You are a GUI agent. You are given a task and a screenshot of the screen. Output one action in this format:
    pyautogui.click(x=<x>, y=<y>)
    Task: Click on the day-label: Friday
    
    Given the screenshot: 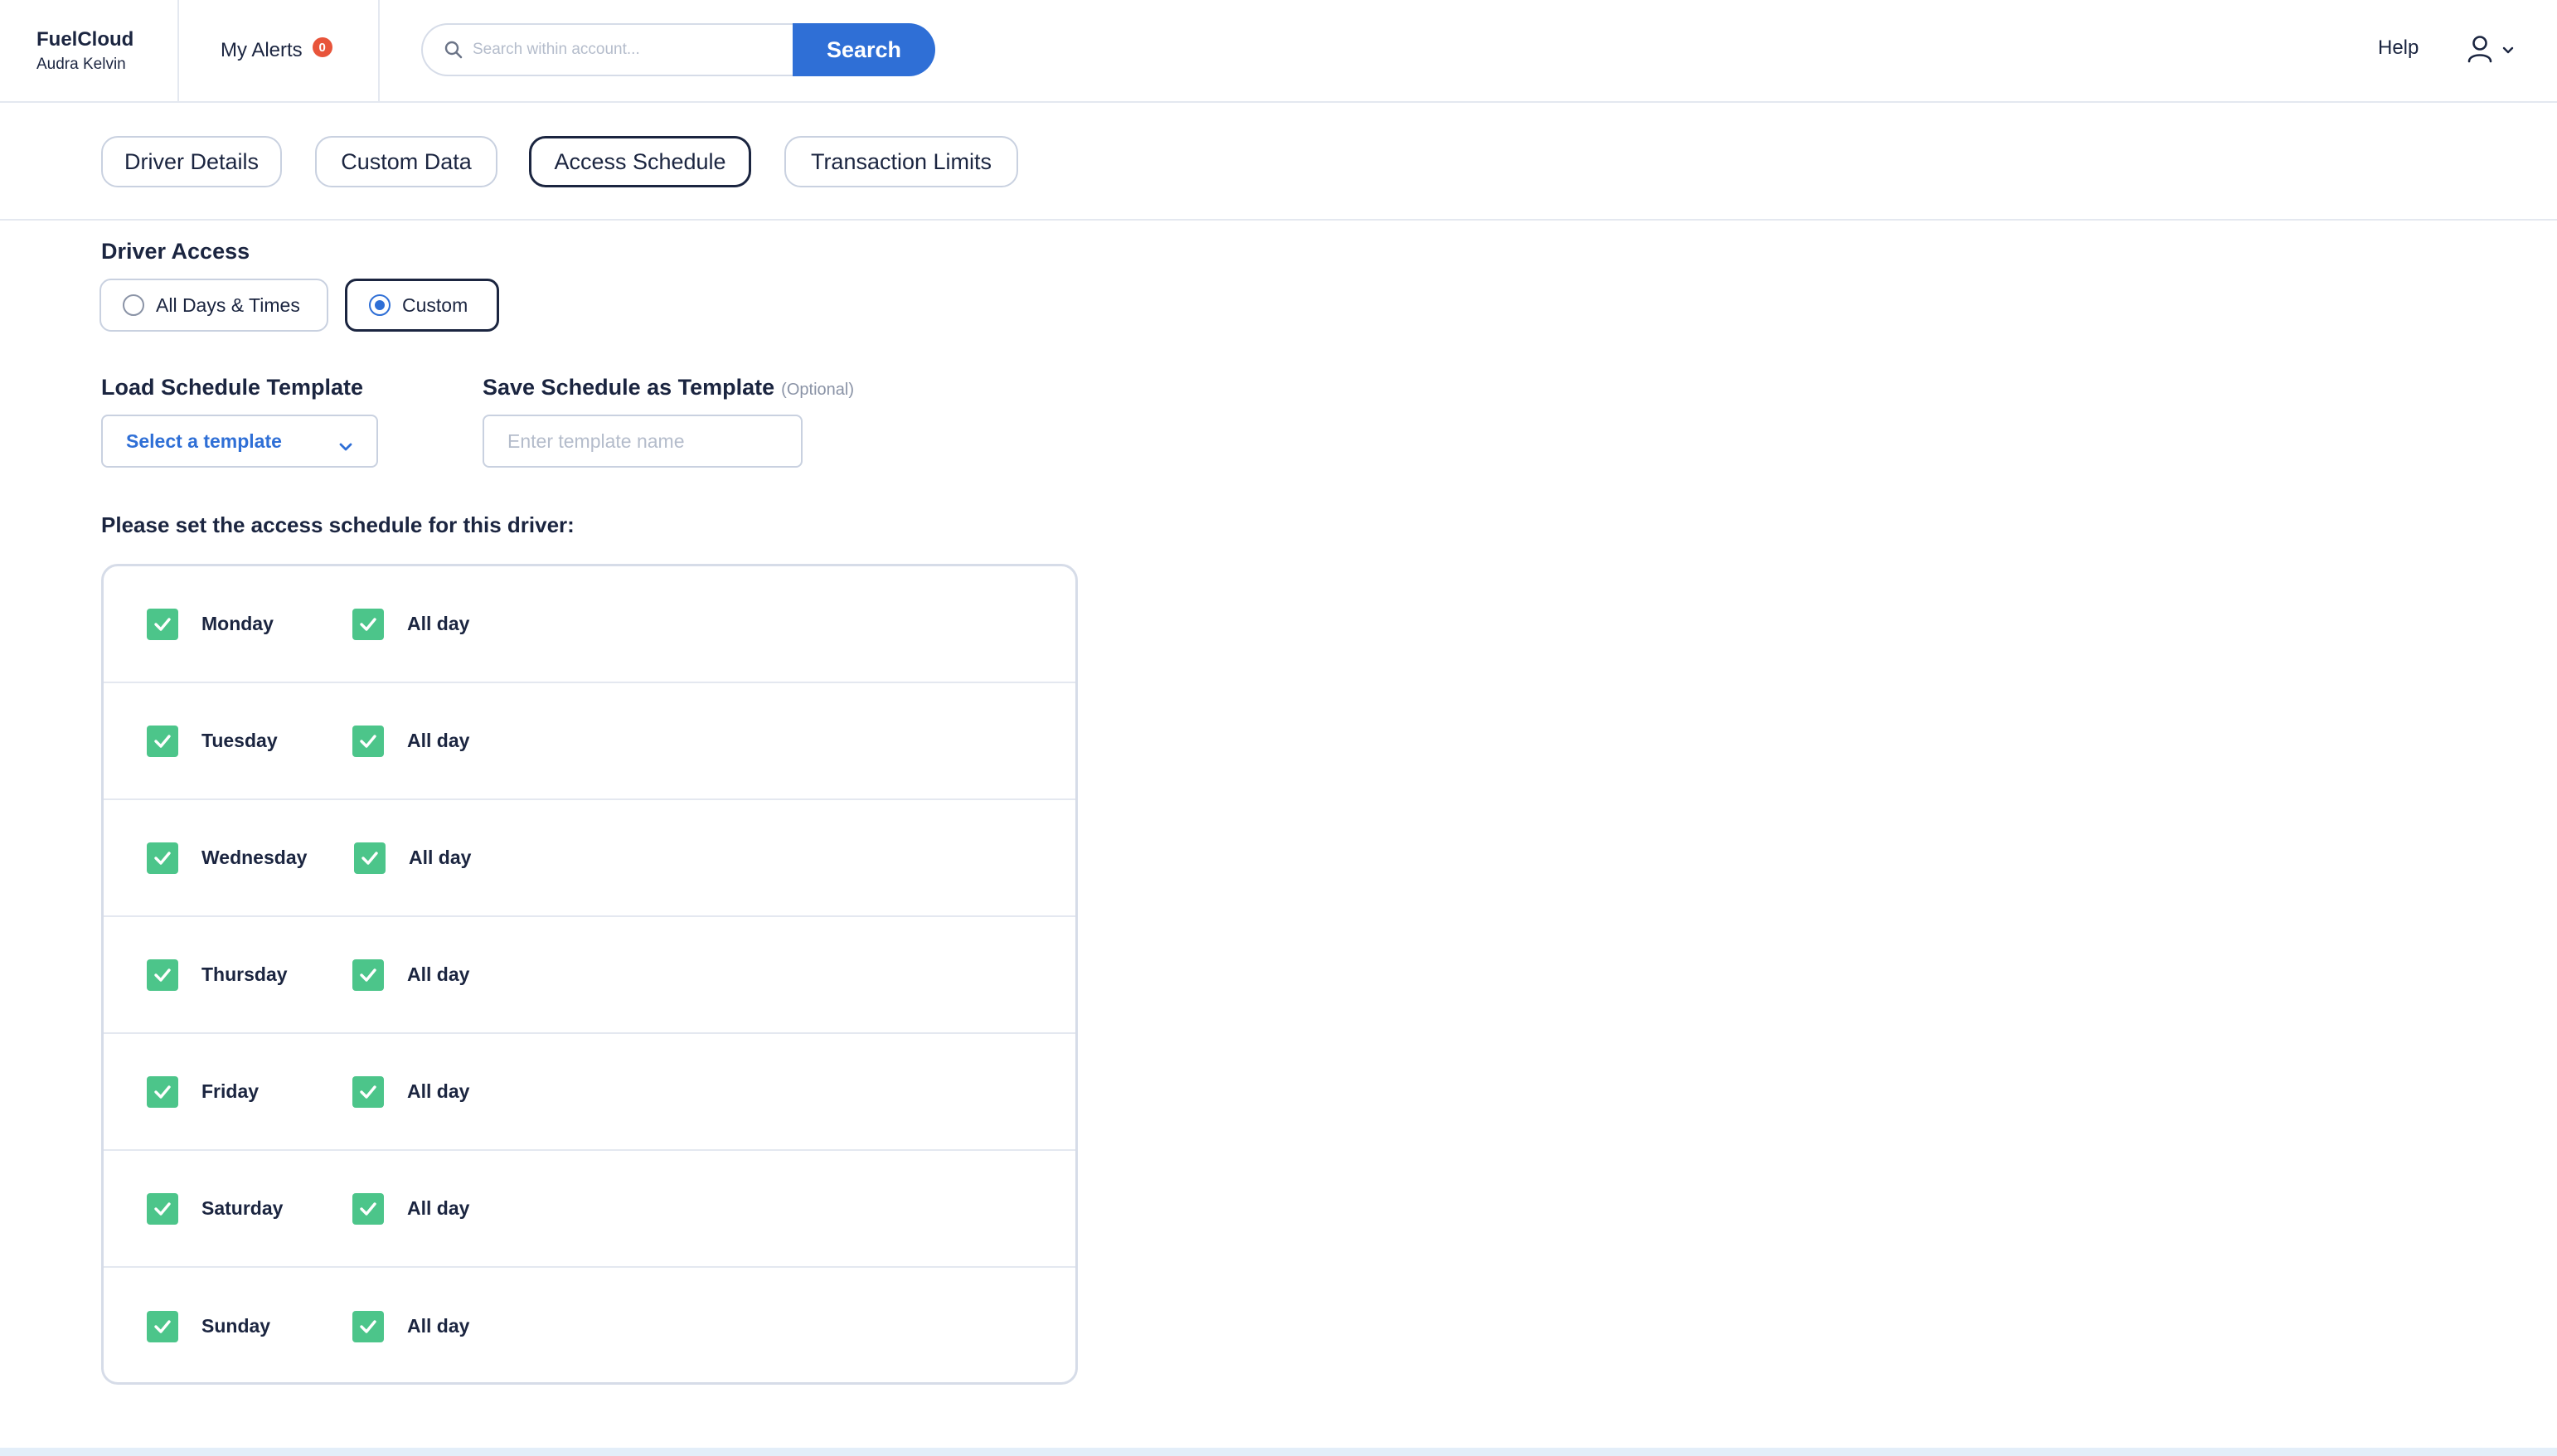 What is the action you would take?
    pyautogui.click(x=230, y=1091)
    